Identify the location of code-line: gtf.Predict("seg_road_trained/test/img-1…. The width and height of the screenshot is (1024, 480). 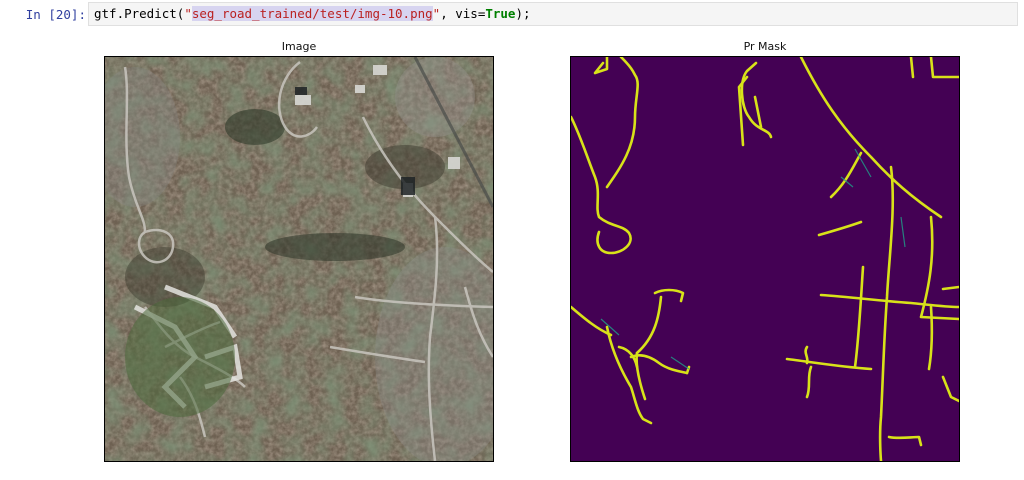
(312, 14).